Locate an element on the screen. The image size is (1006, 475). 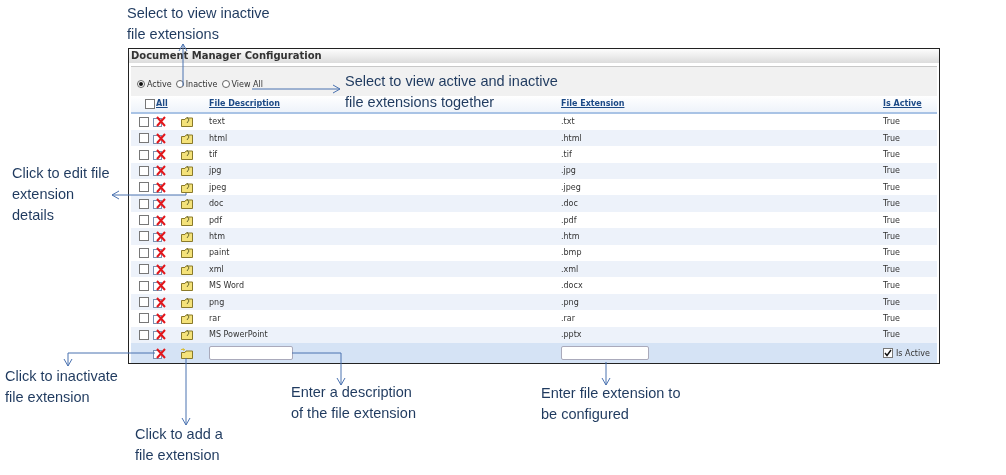
table-cell-text: .jpg is located at coordinates (569, 171).